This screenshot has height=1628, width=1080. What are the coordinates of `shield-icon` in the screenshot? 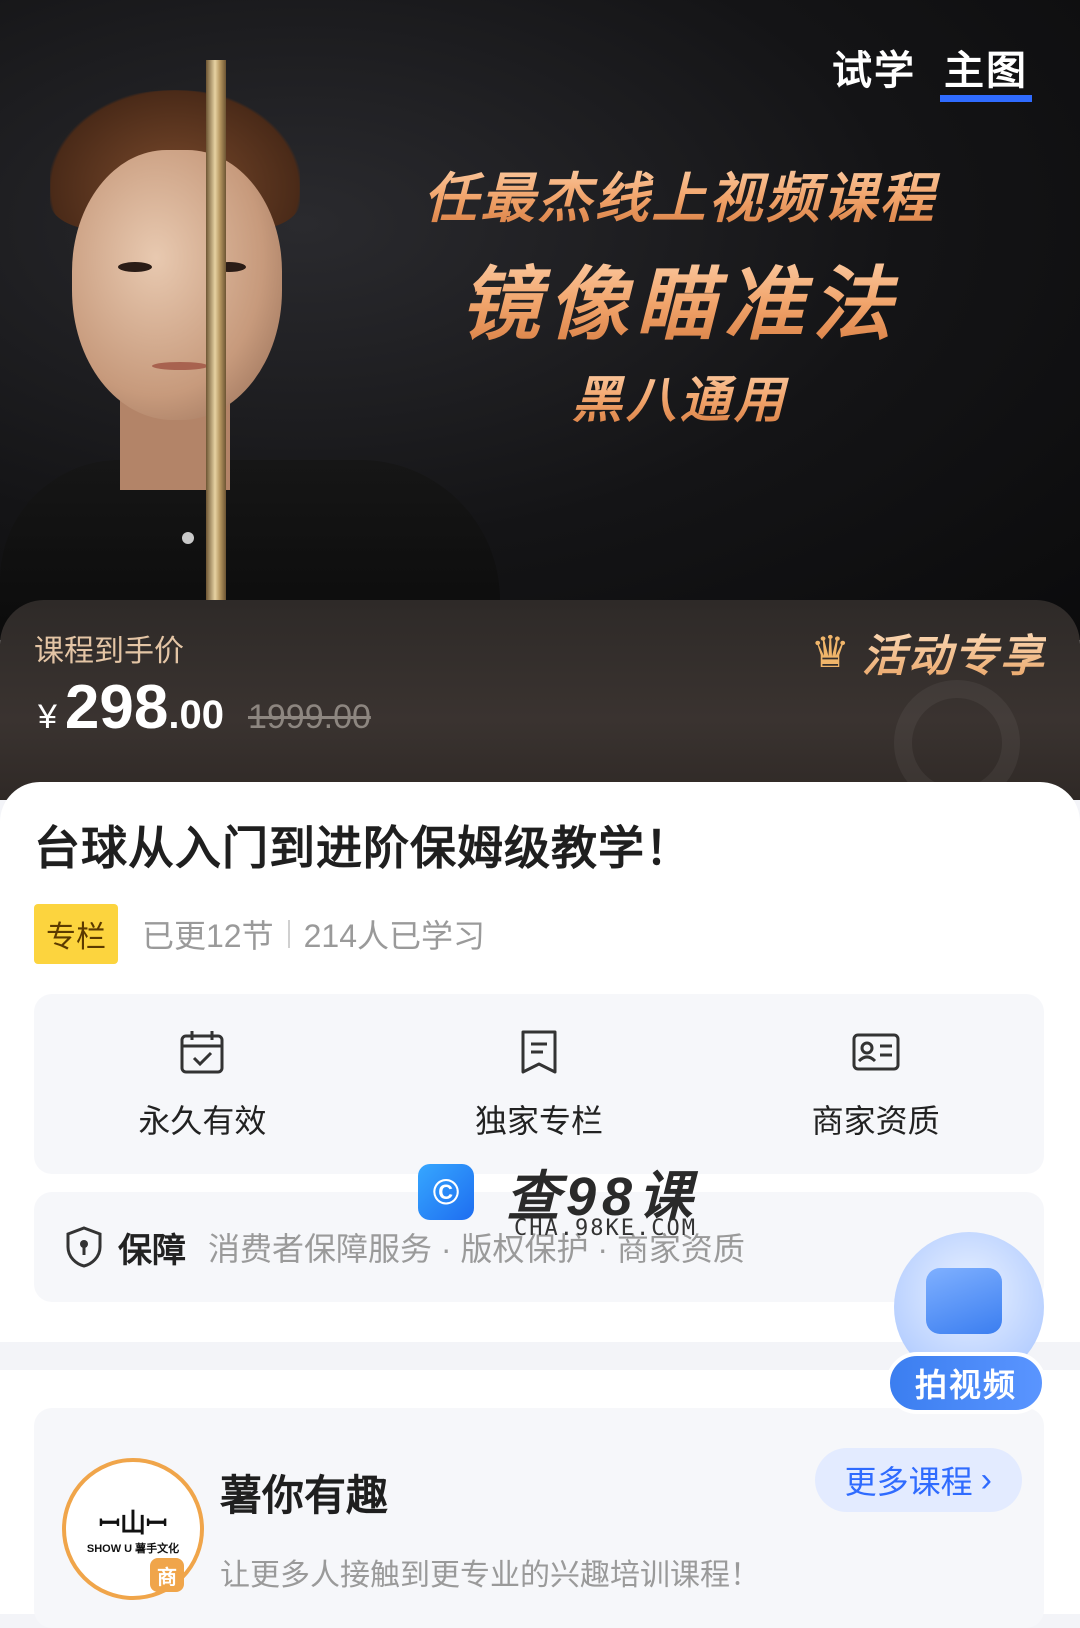 It's located at (84, 1247).